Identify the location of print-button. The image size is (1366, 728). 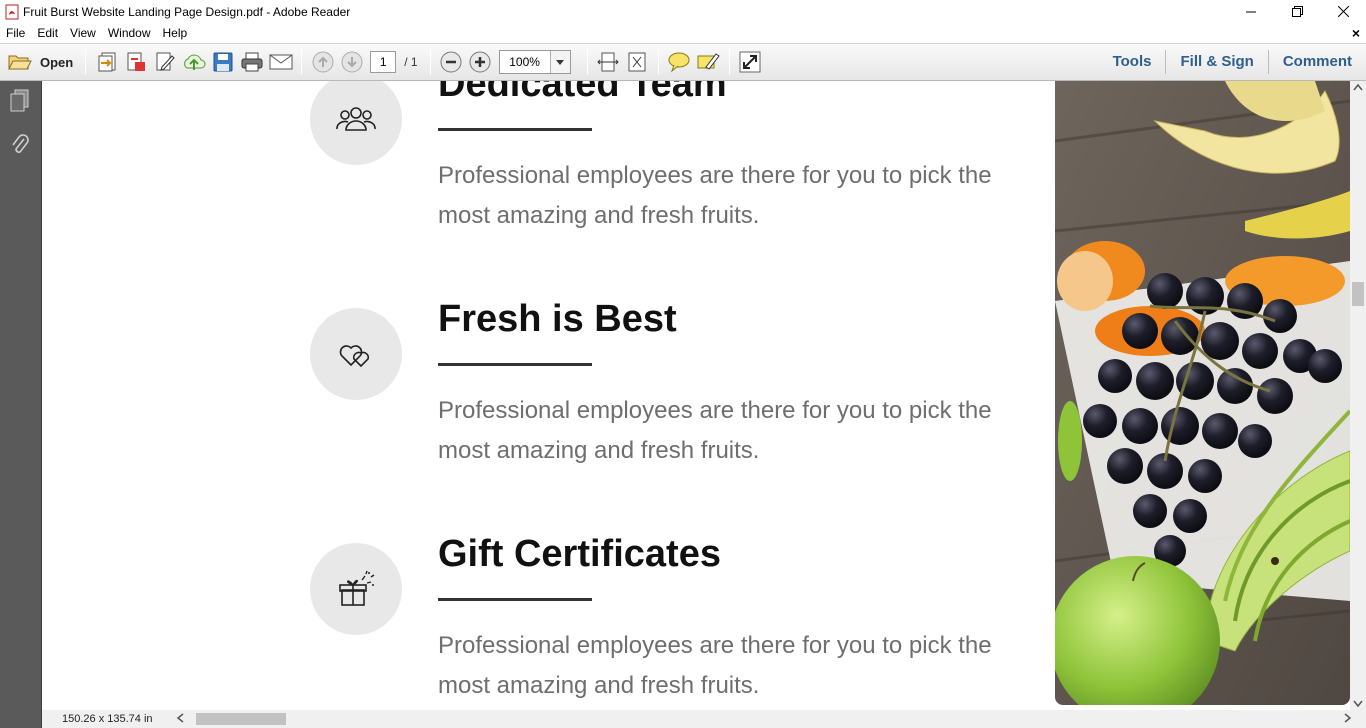
(251, 62).